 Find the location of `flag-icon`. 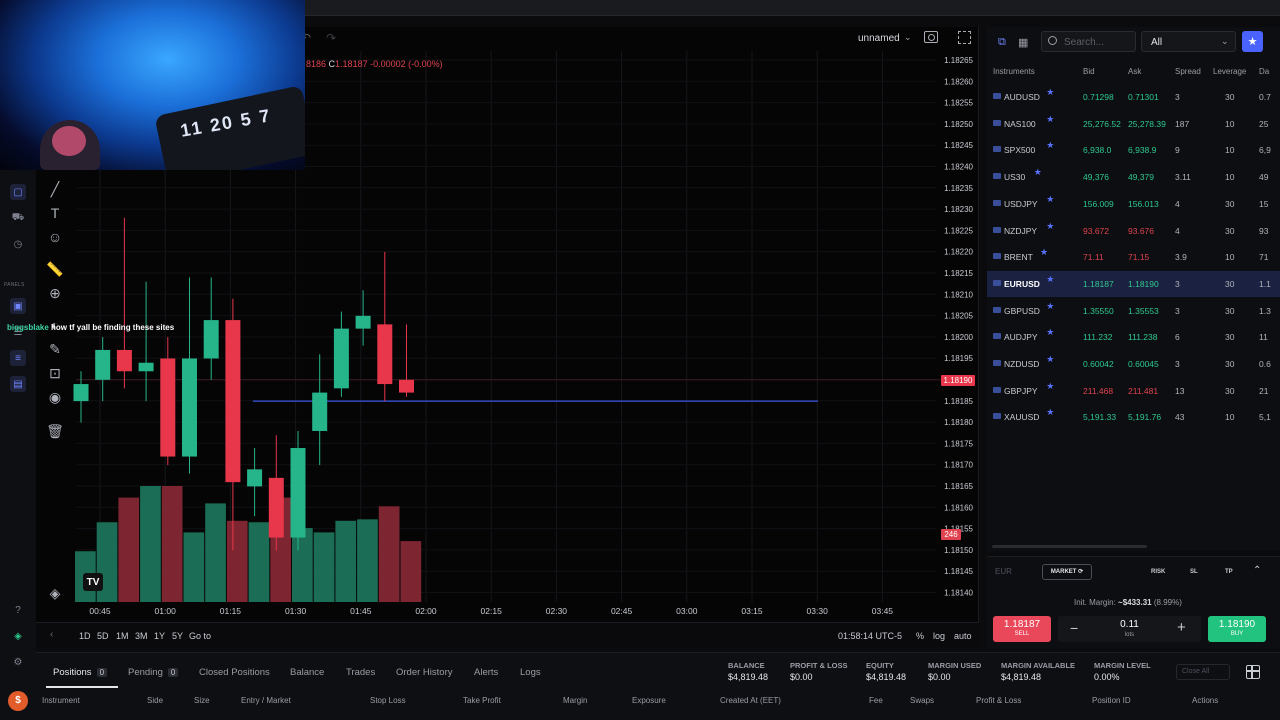

flag-icon is located at coordinates (997, 96).